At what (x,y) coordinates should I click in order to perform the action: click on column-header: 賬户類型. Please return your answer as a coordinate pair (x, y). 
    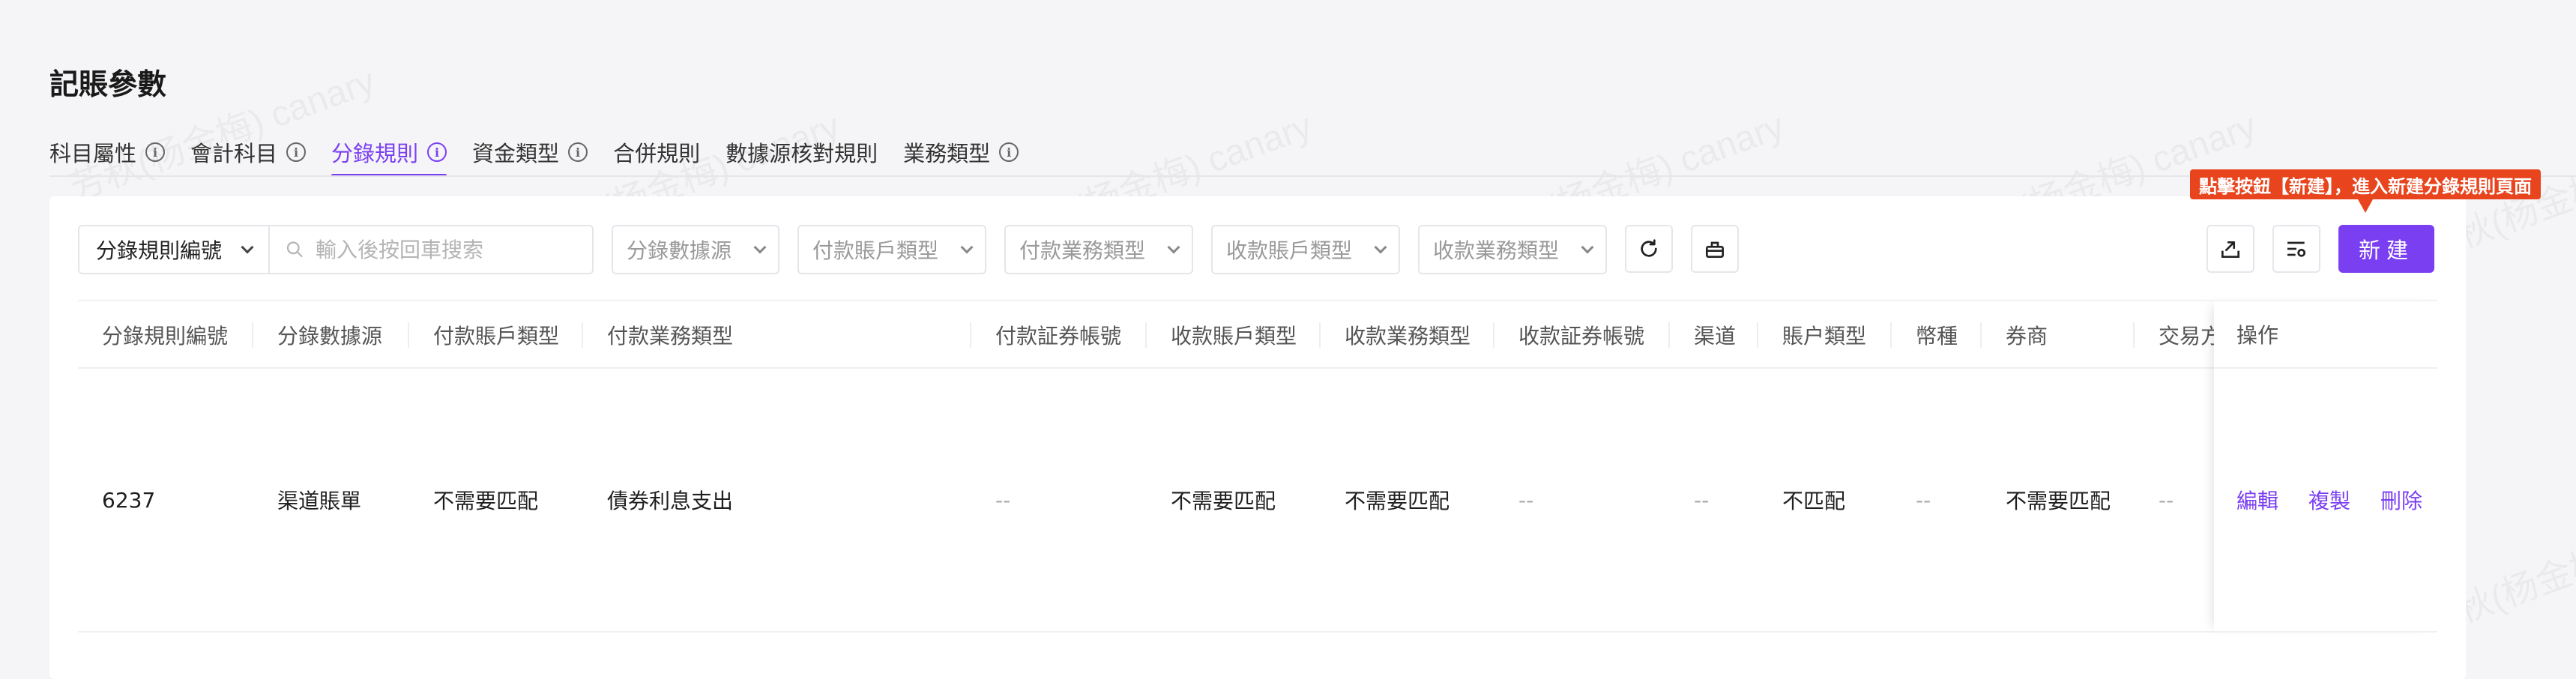
    Looking at the image, I should click on (1825, 336).